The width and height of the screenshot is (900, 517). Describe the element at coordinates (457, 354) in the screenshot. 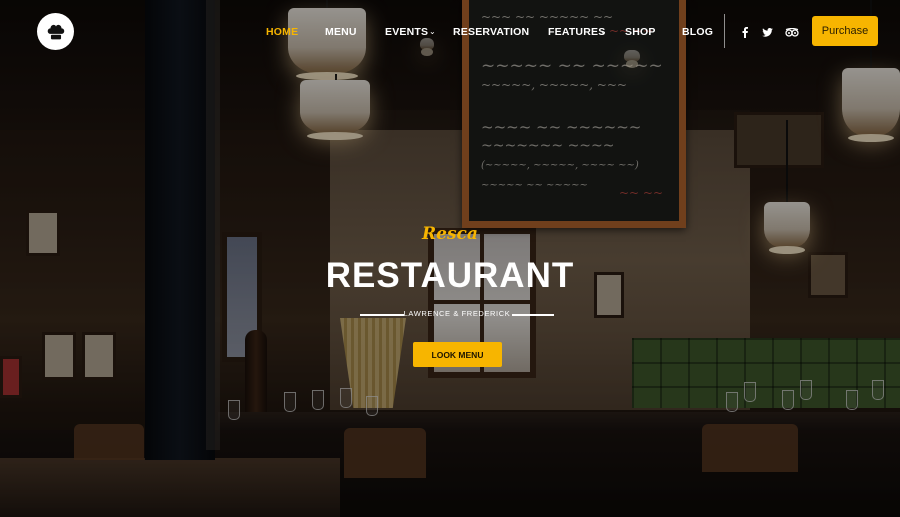

I see `look-menu-button: LOOK MENU` at that location.